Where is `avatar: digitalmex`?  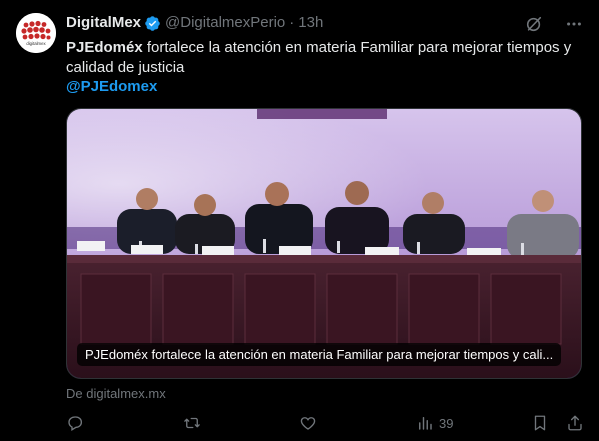
avatar: digitalmex is located at coordinates (36, 33).